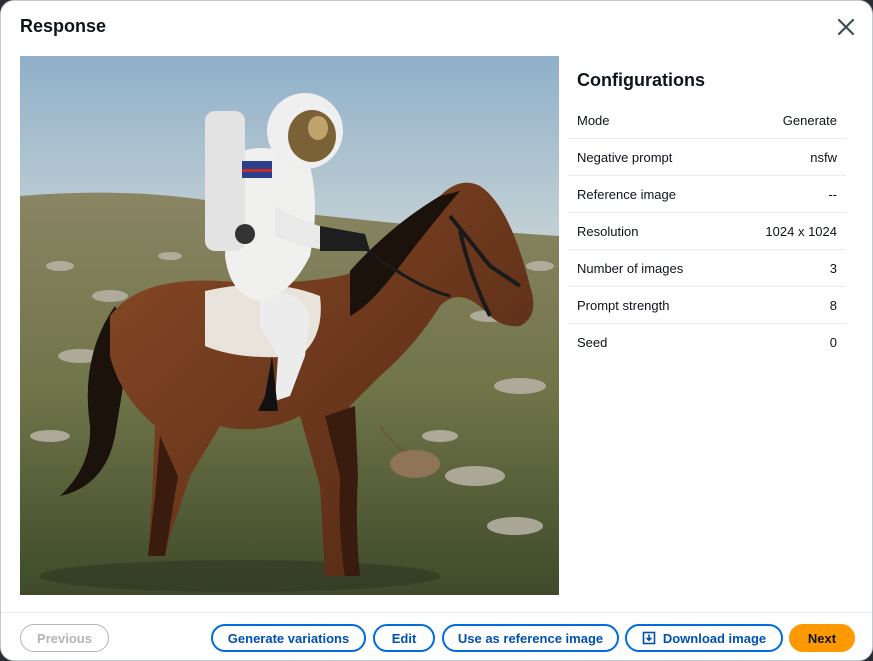 This screenshot has height=661, width=873. Describe the element at coordinates (833, 342) in the screenshot. I see `config-value: 0` at that location.